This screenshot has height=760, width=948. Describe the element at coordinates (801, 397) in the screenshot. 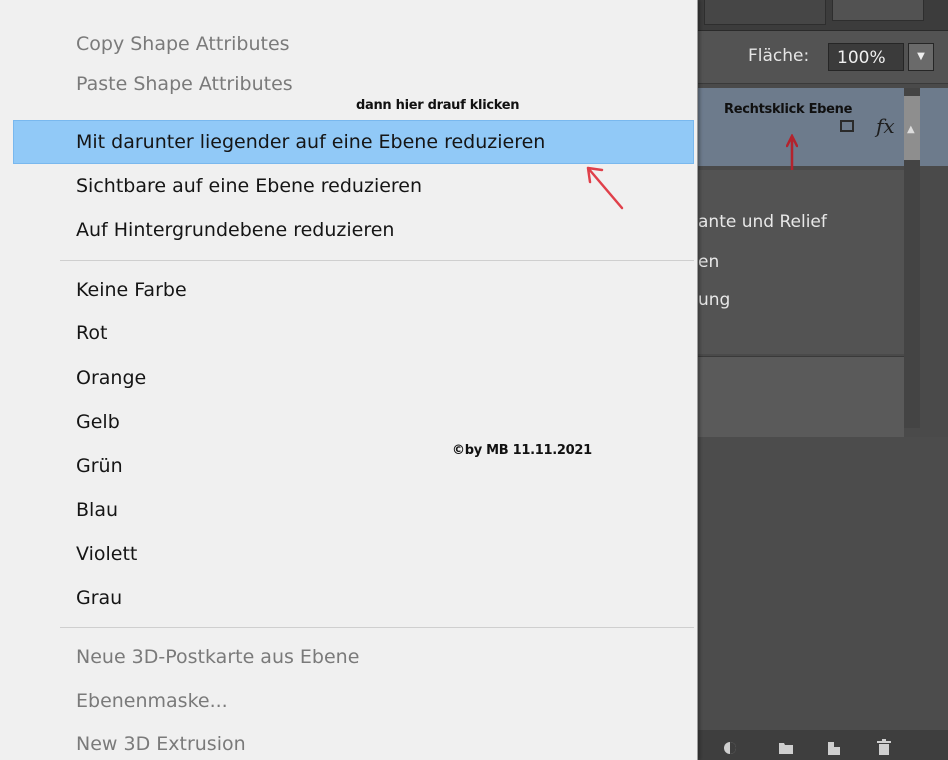

I see `layer-row` at that location.